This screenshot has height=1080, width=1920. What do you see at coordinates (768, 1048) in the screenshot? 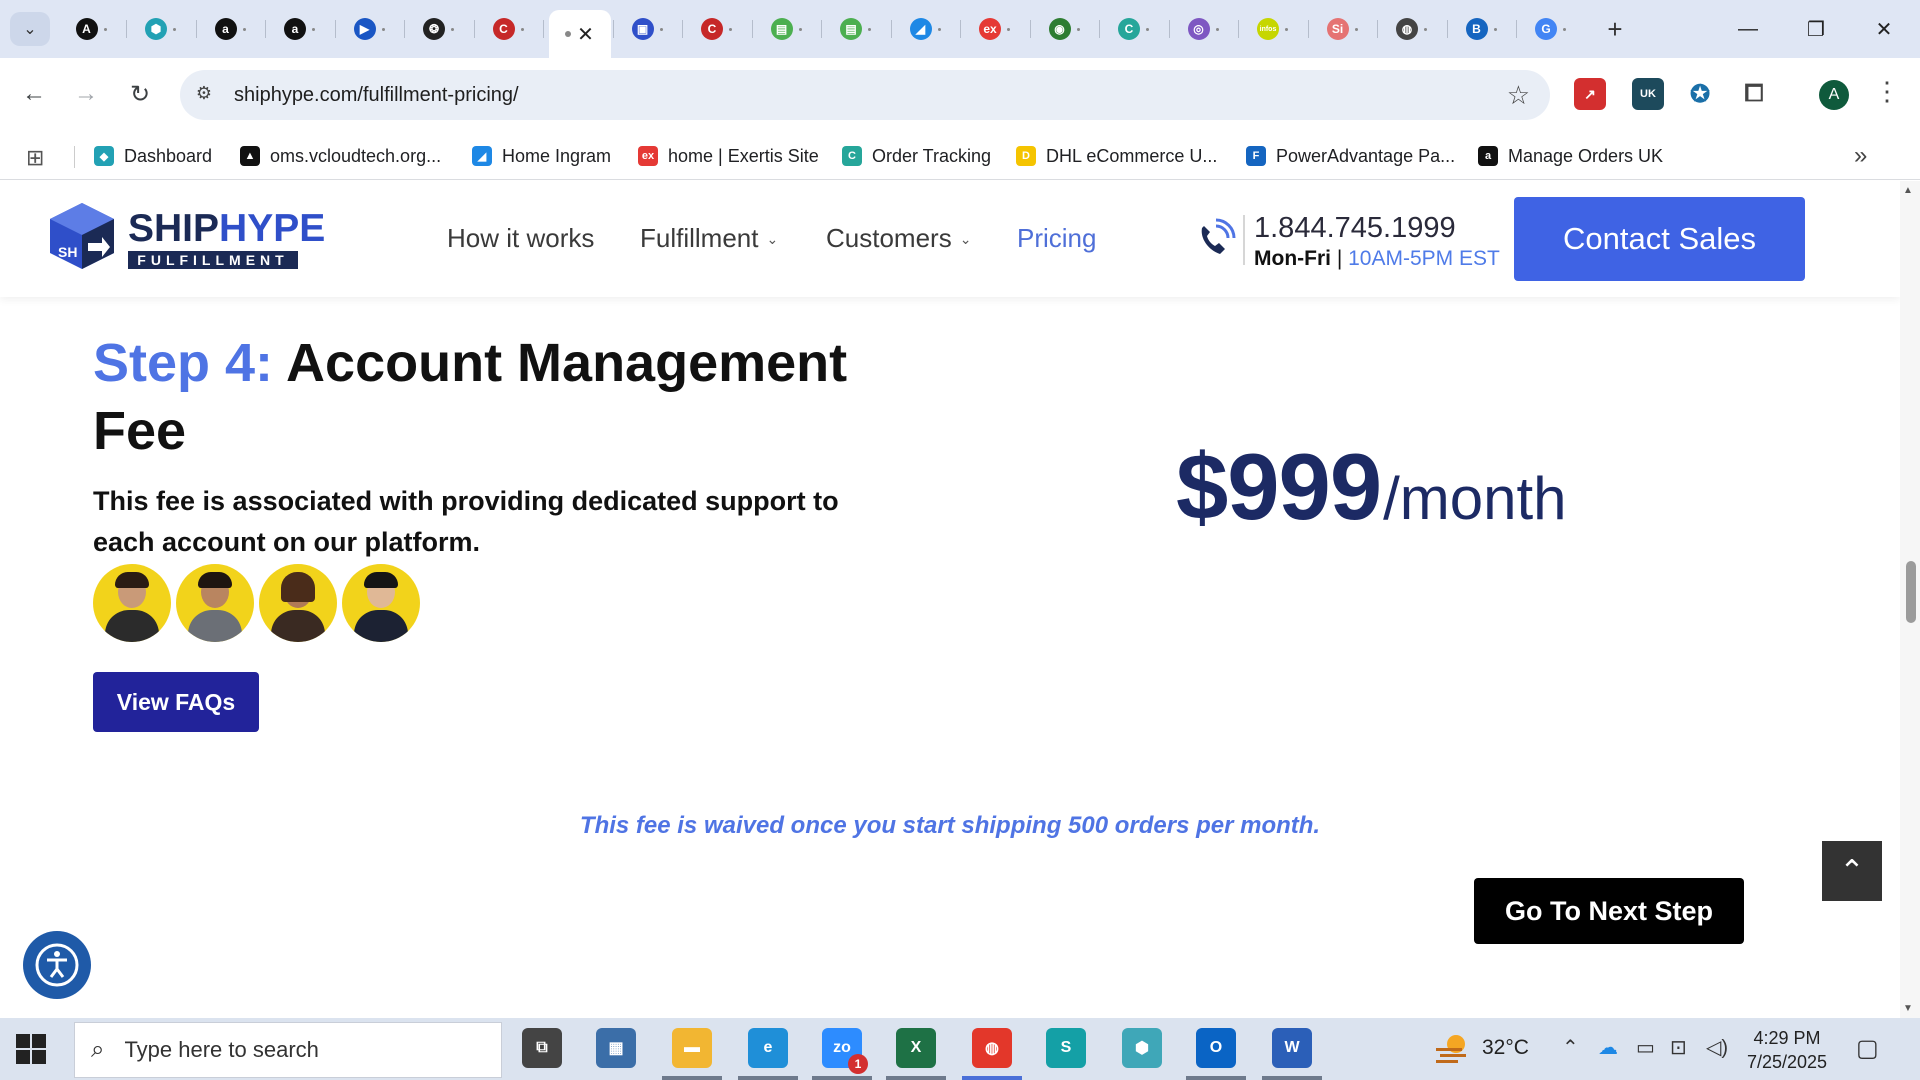
I see `edge-icon: e` at bounding box center [768, 1048].